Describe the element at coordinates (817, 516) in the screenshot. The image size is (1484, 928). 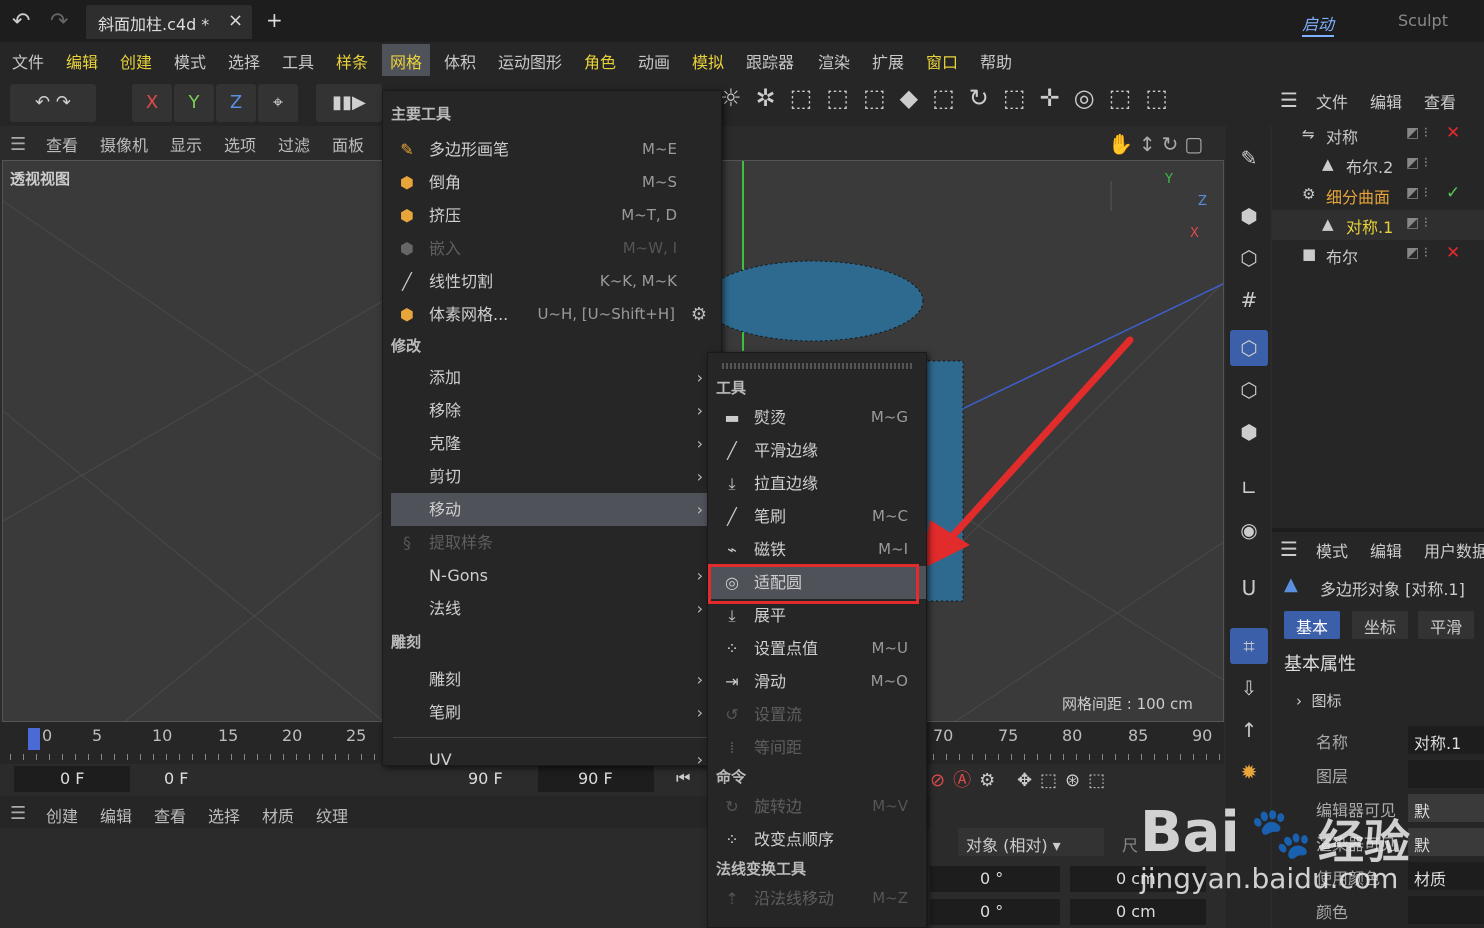
I see `submenu-item: ╱ 笔刷 M~C` at that location.